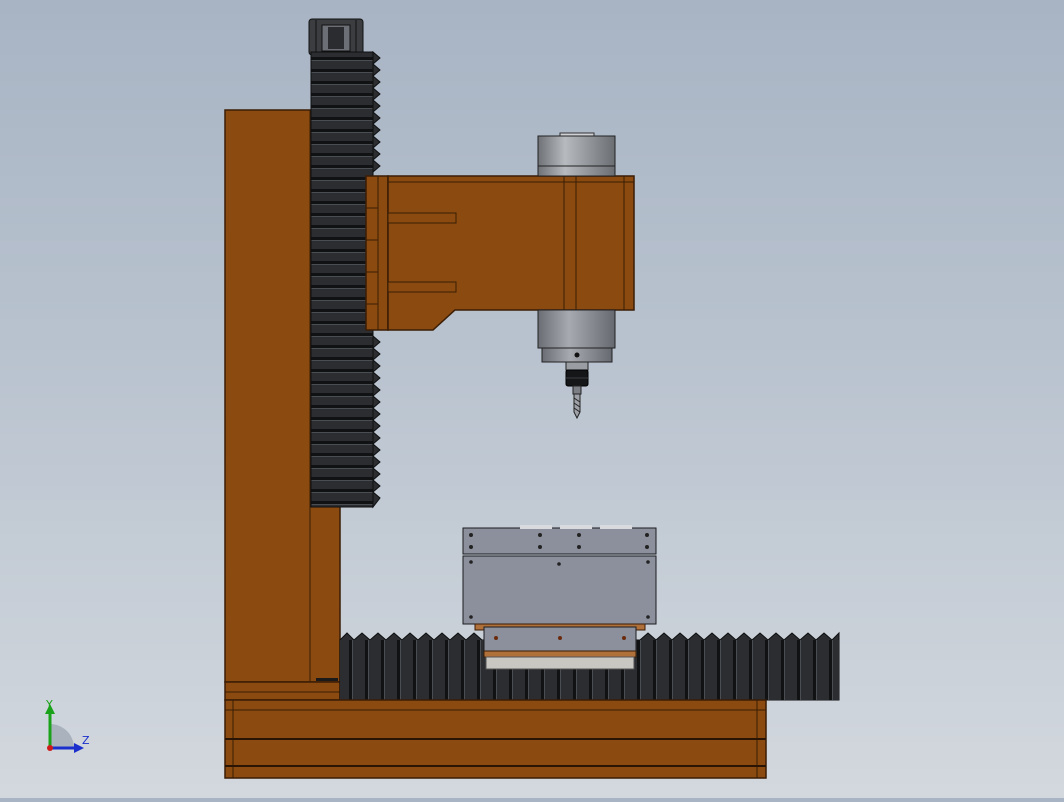 This screenshot has width=1064, height=802. What do you see at coordinates (577, 406) in the screenshot?
I see `cutting-tool` at bounding box center [577, 406].